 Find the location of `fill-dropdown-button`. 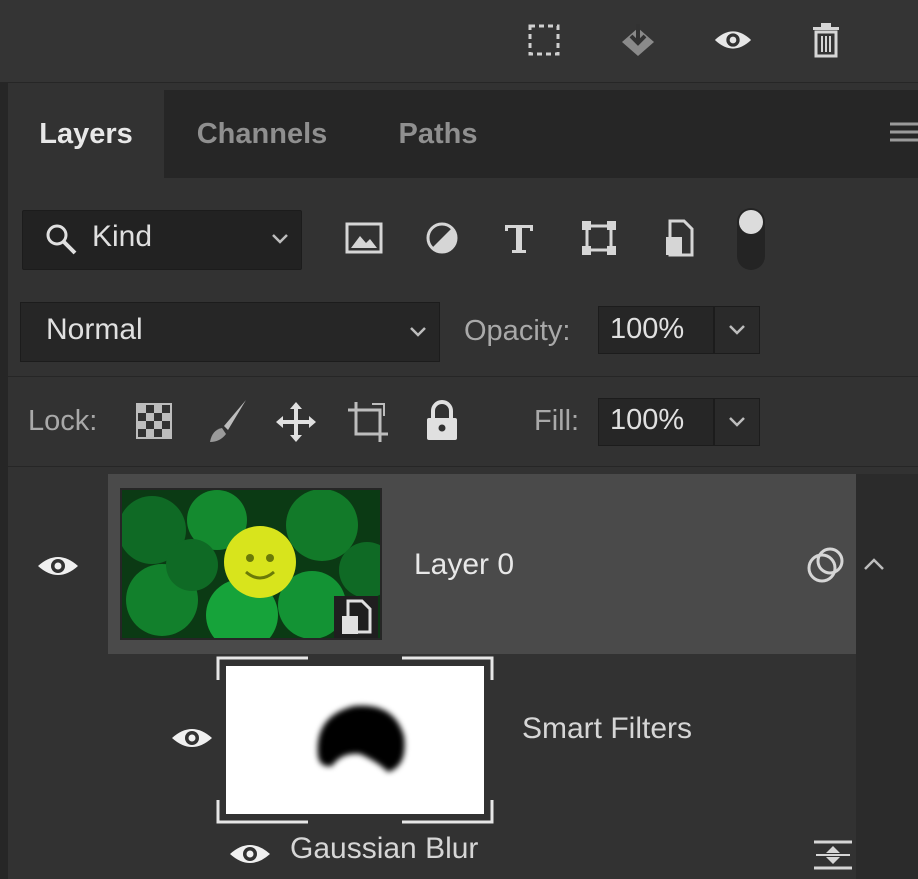

fill-dropdown-button is located at coordinates (737, 422).